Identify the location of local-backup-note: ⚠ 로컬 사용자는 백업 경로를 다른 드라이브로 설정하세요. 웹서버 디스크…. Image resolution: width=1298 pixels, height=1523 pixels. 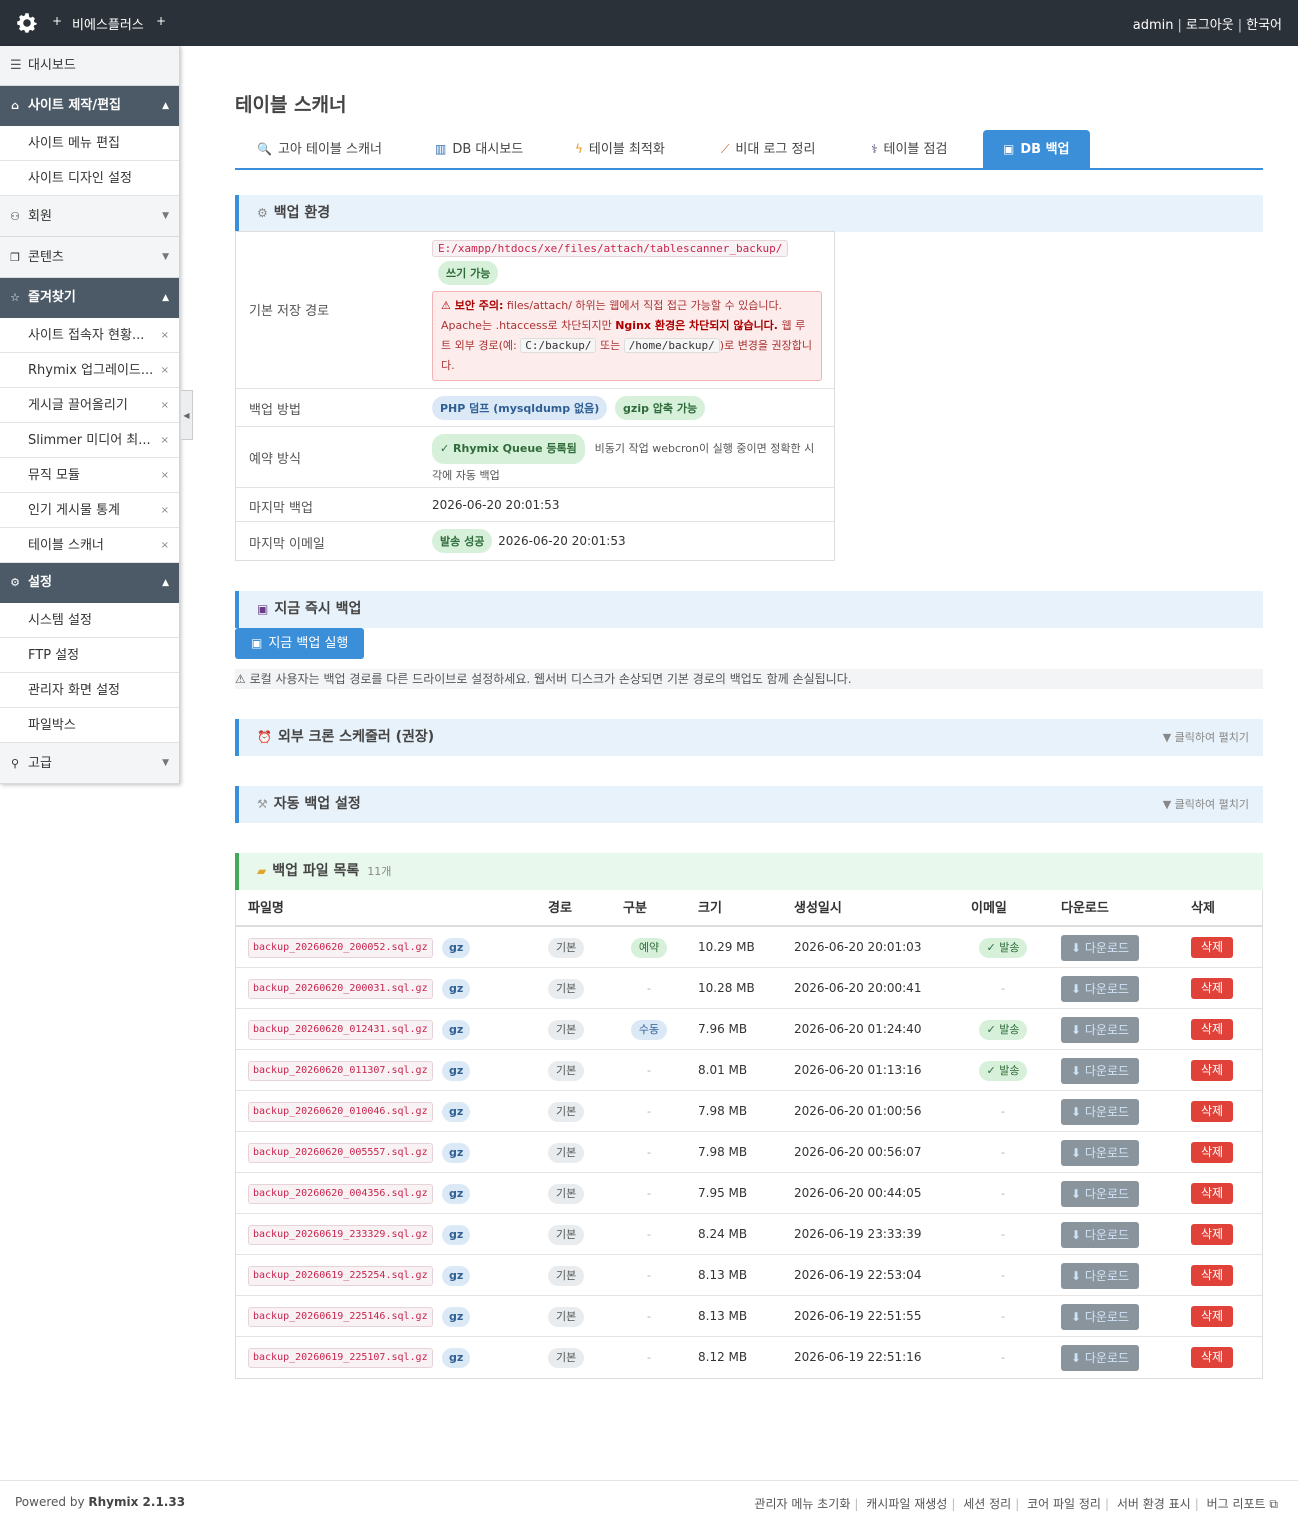
(749, 679).